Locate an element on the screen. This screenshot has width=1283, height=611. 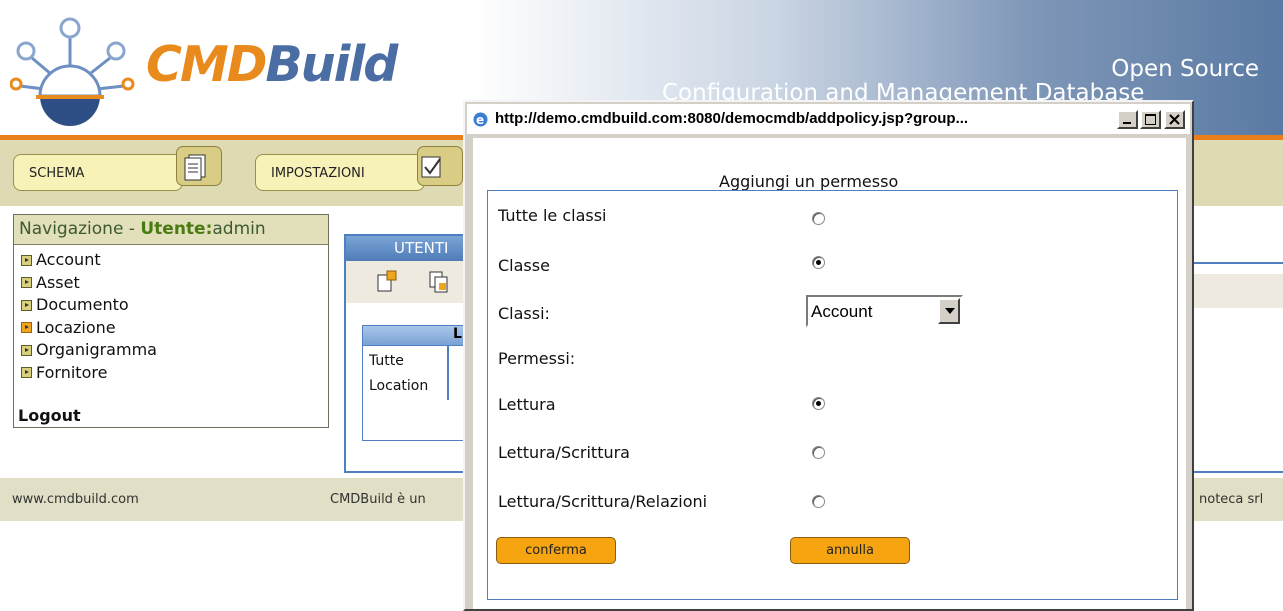
permissions-label: Permessi: is located at coordinates (537, 358).